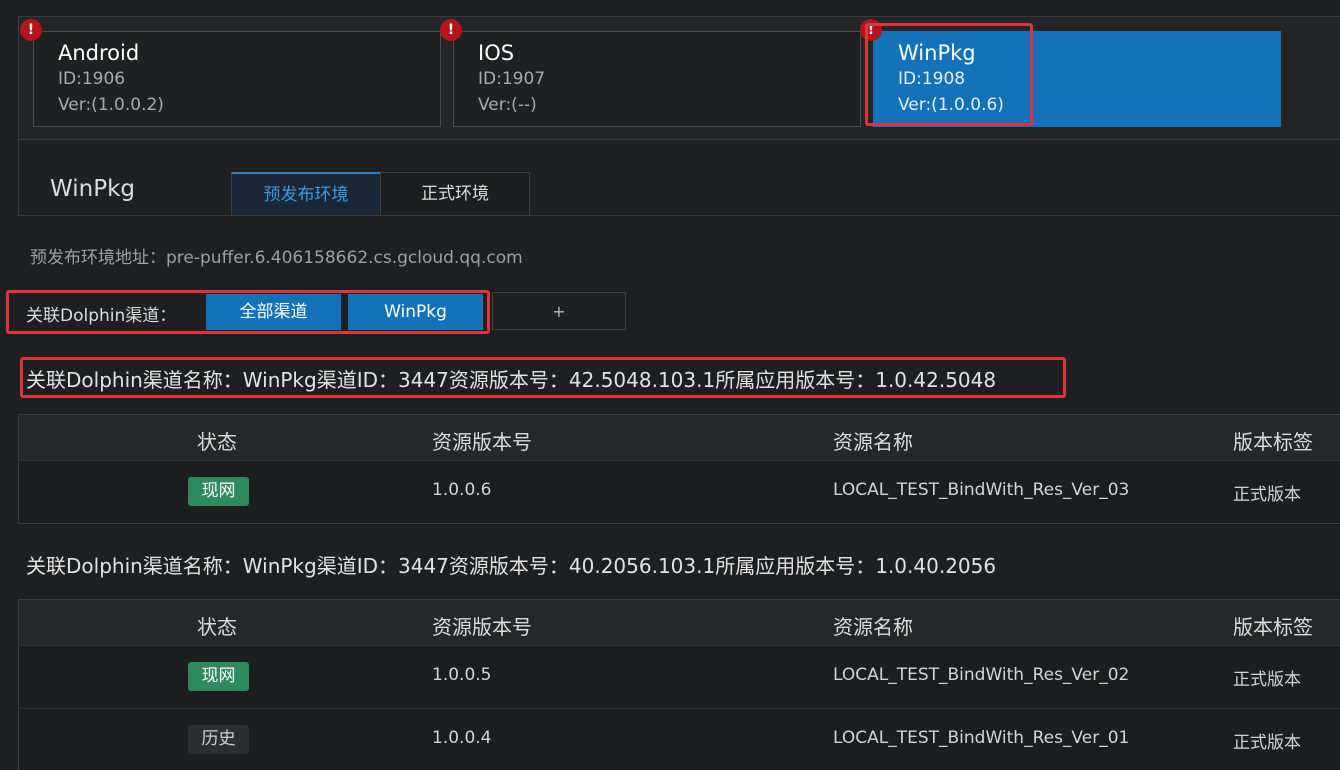 This screenshot has height=770, width=1340. Describe the element at coordinates (273, 312) in the screenshot. I see `channel-all-button: 全部渠道` at that location.